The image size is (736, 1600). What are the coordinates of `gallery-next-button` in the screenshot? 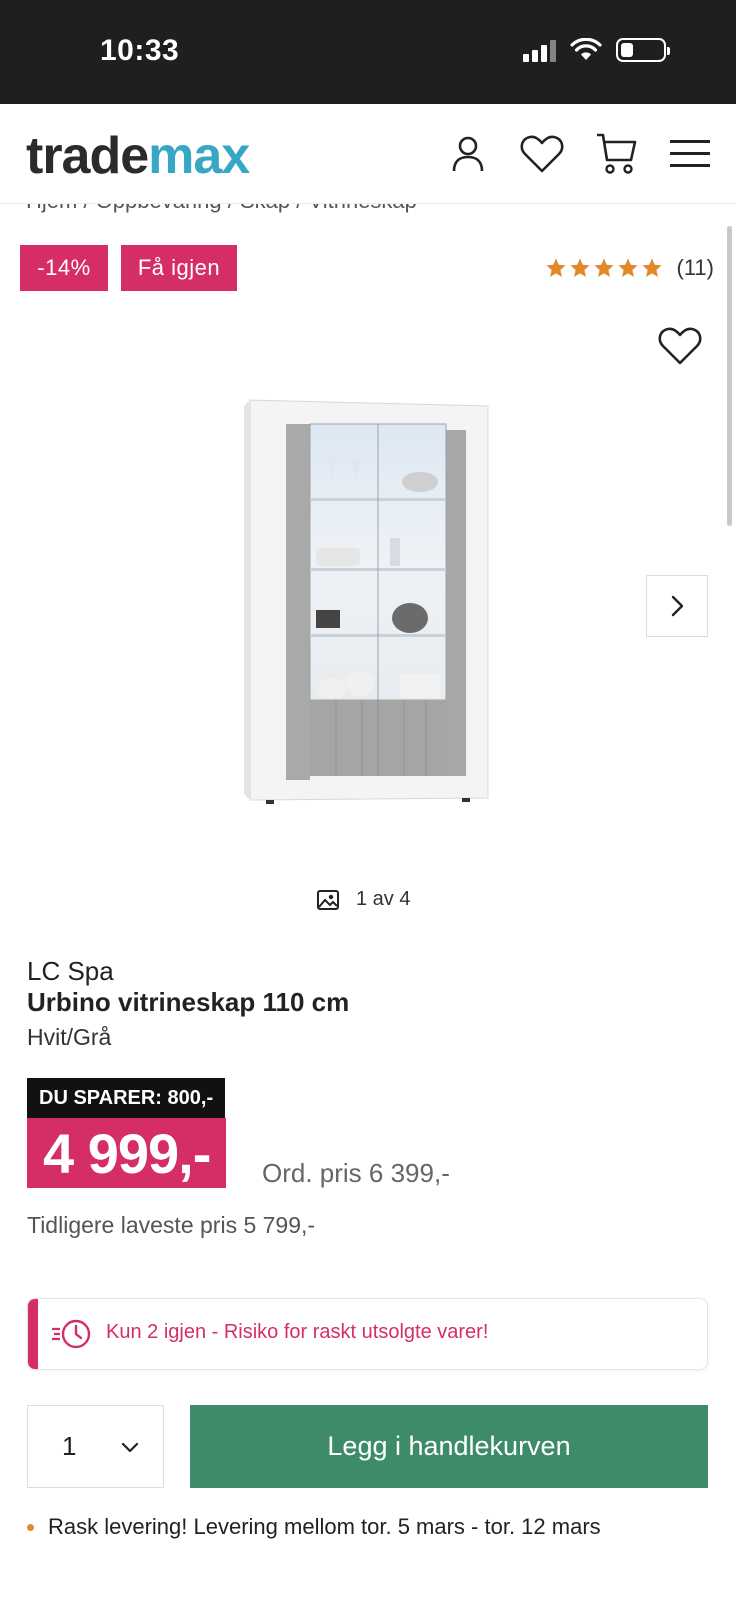 It's located at (677, 606).